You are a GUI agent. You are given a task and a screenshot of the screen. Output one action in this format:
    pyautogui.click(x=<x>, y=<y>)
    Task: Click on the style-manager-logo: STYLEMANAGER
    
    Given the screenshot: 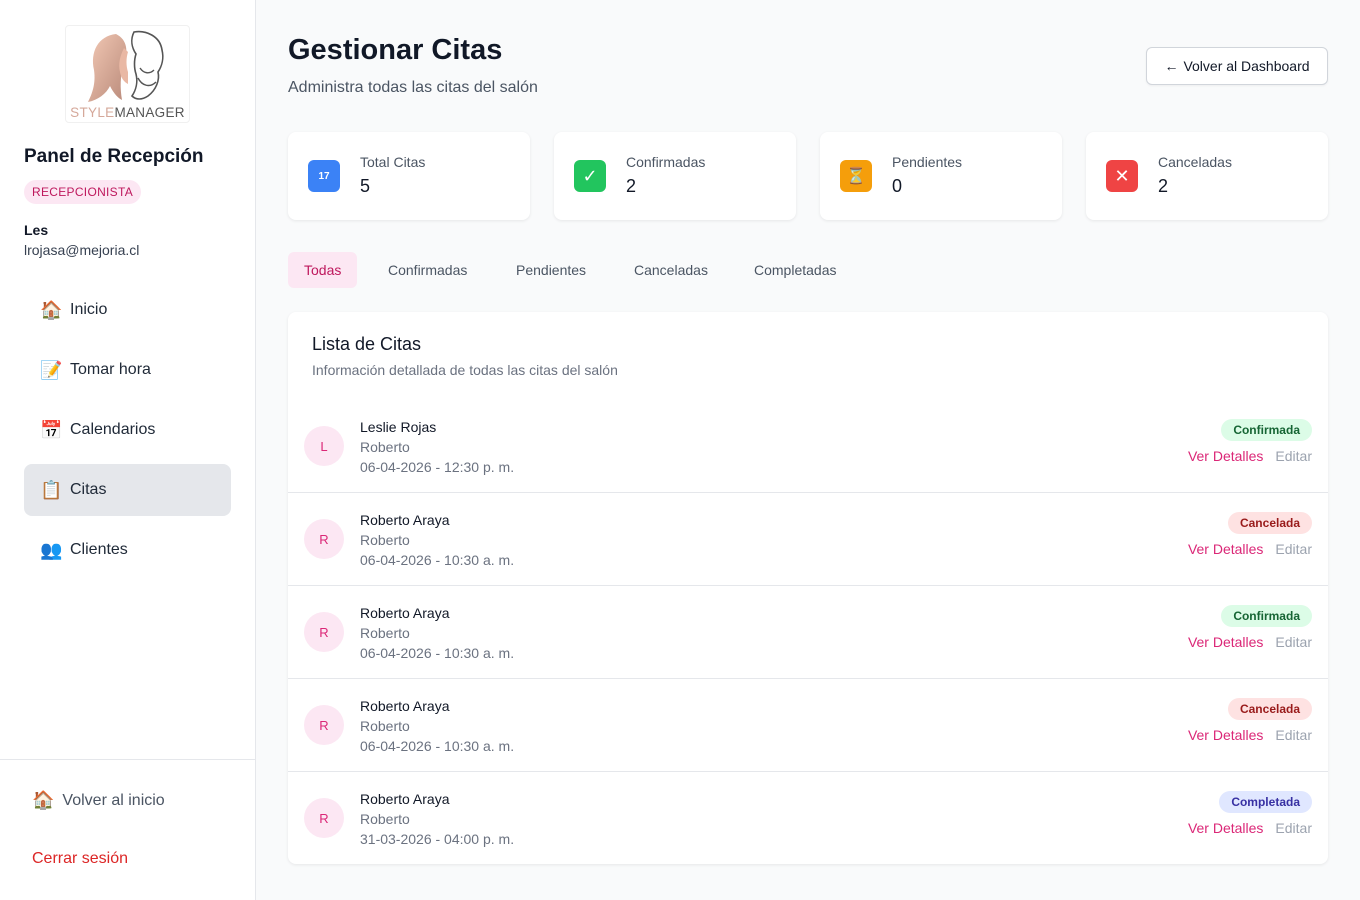 What is the action you would take?
    pyautogui.click(x=127, y=74)
    